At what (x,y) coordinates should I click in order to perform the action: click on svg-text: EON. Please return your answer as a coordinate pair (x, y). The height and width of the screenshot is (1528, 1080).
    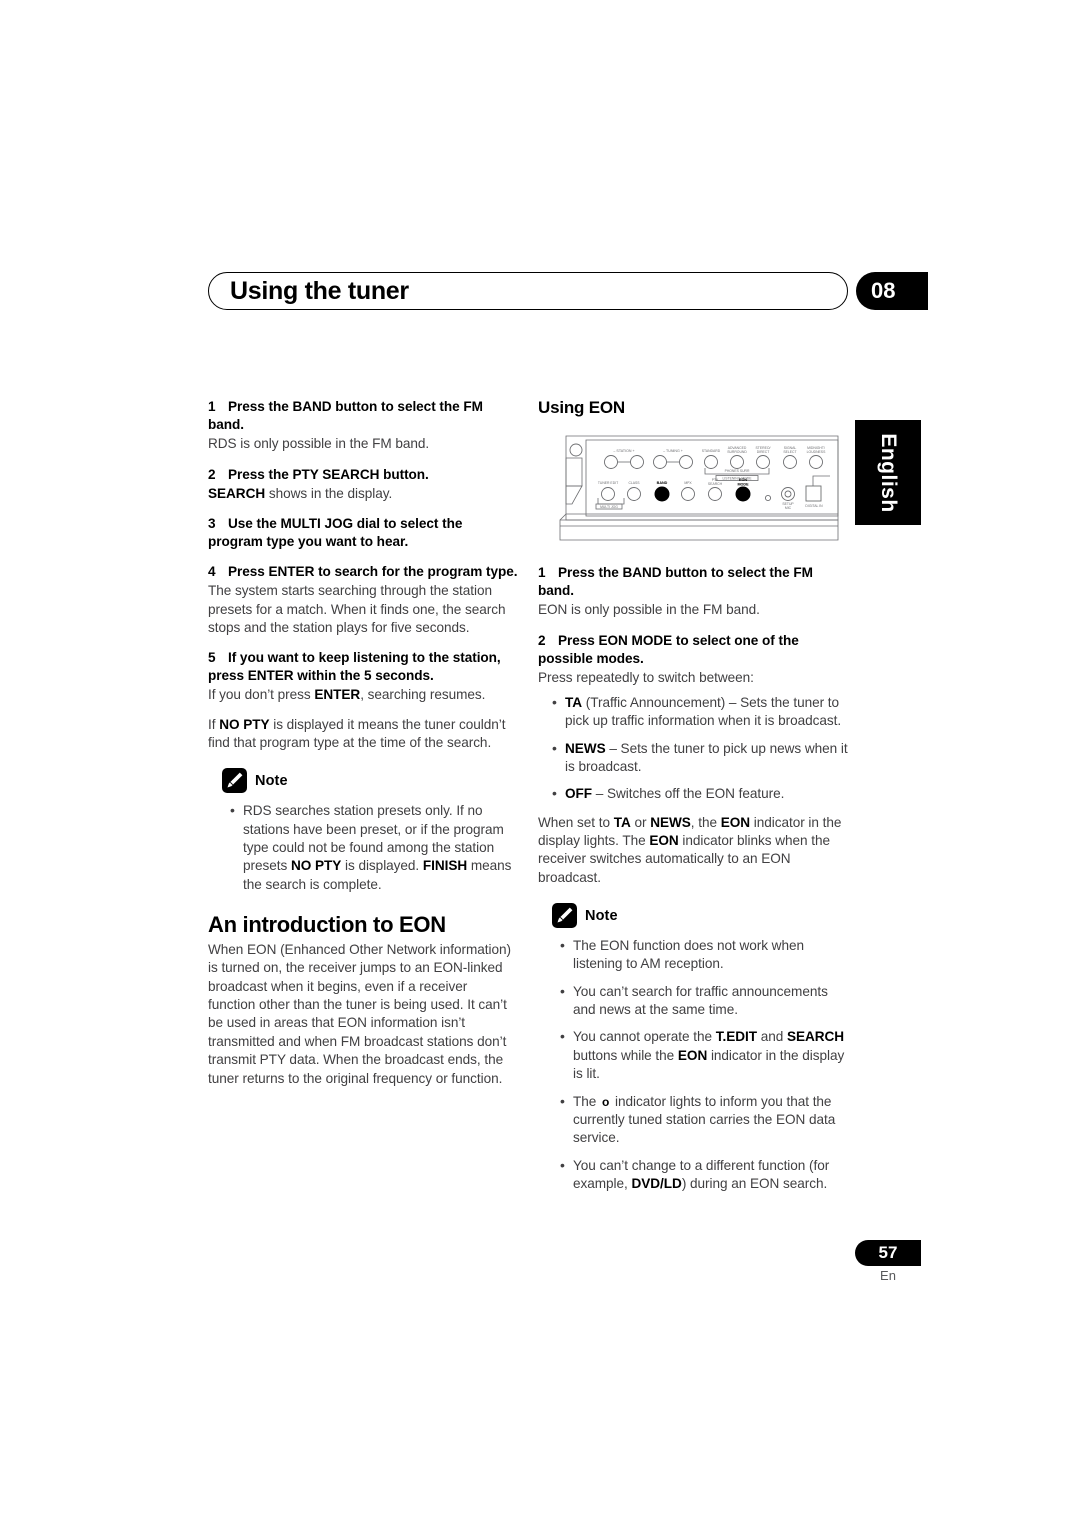
    Looking at the image, I should click on (743, 480).